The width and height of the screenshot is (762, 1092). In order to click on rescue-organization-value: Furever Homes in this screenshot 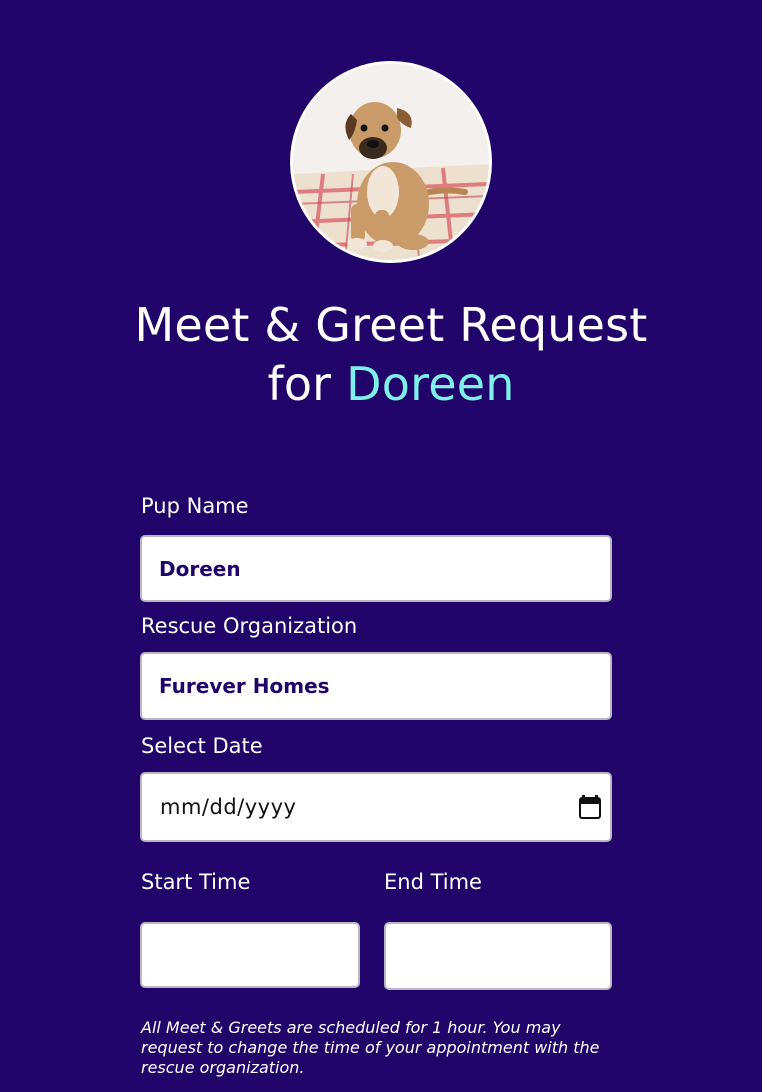, I will do `click(244, 686)`.